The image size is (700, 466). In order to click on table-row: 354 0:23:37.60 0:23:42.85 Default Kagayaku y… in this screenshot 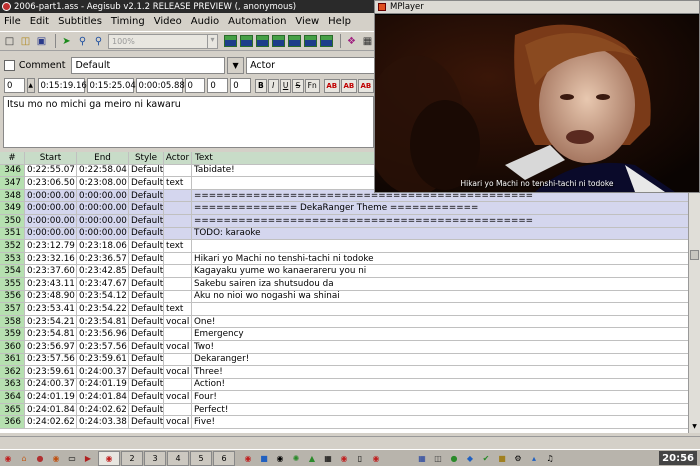, I will do `click(344, 271)`.